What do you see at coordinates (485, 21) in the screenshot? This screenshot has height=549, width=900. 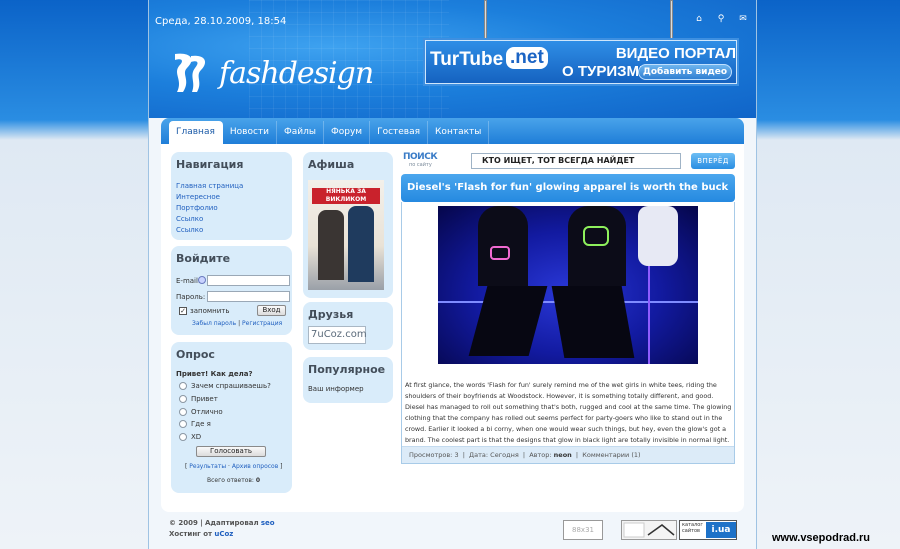 I see `banner-rope-left` at bounding box center [485, 21].